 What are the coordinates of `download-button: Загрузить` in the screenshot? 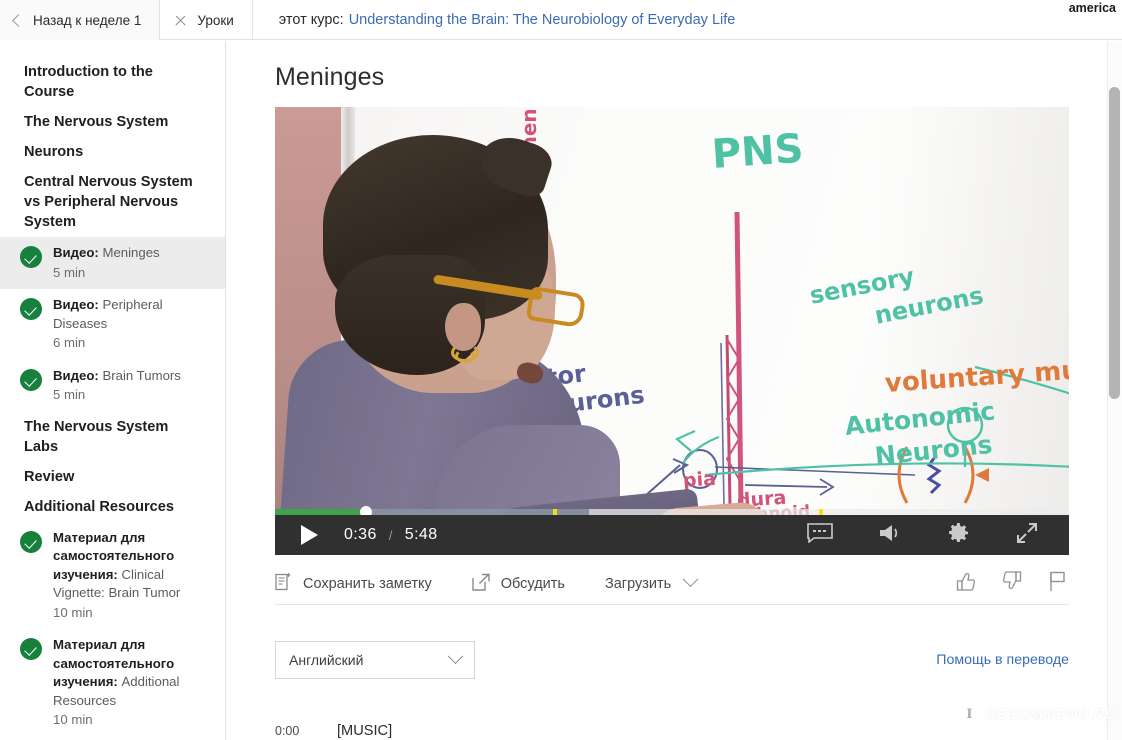 It's located at (638, 584).